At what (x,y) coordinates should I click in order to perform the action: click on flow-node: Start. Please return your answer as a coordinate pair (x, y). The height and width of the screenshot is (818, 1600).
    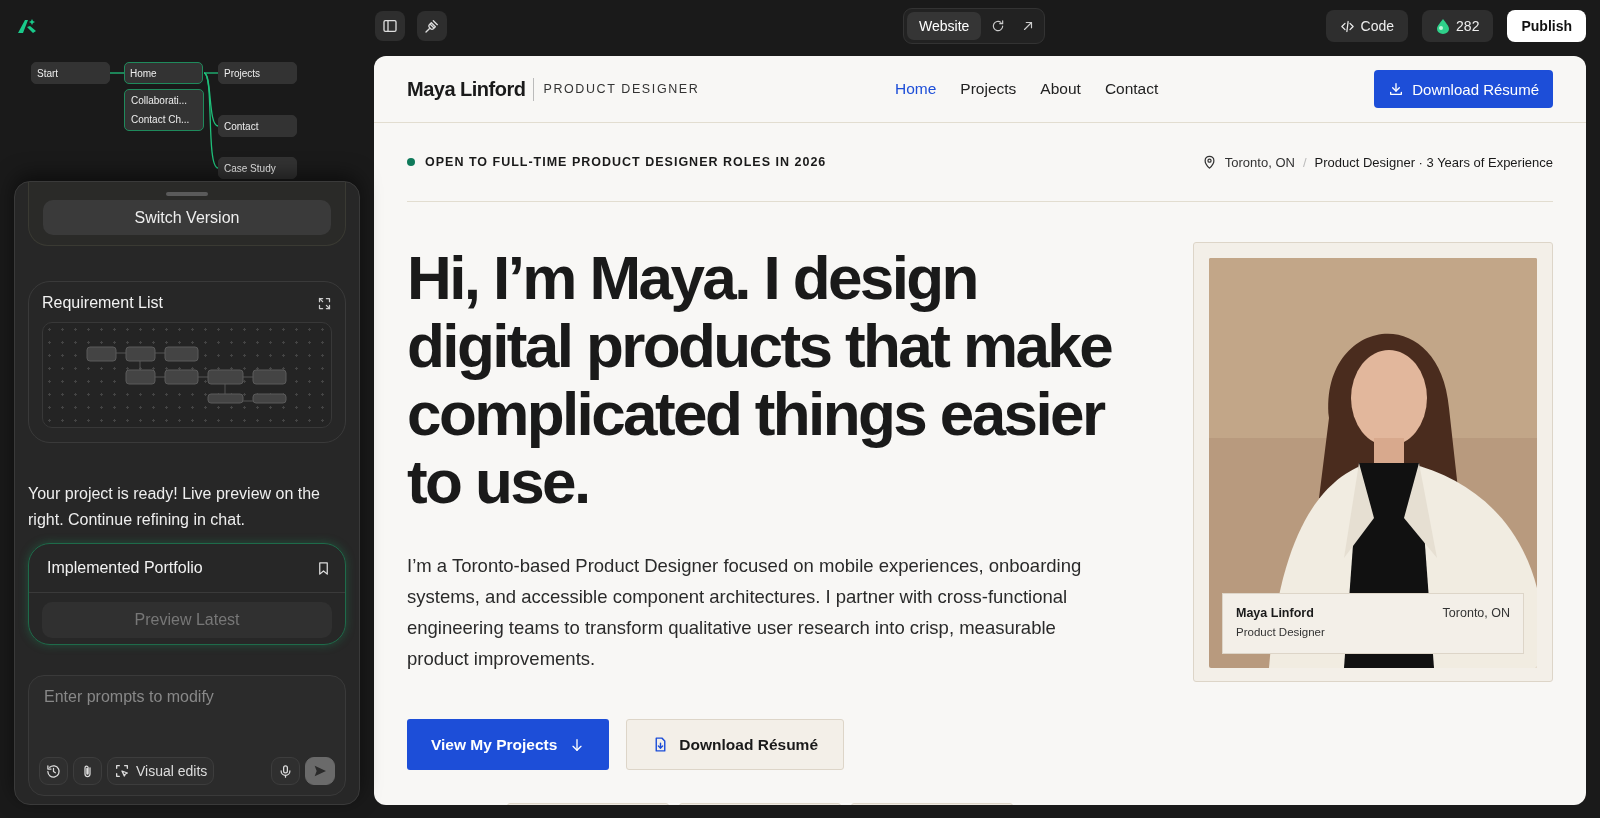
    Looking at the image, I should click on (70, 73).